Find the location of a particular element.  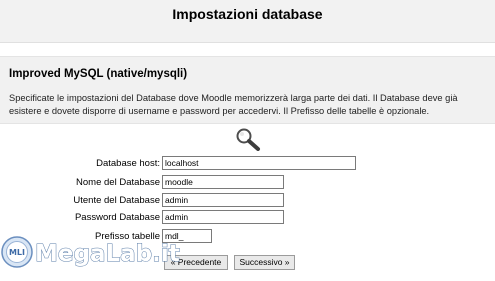

page-title: Impostazioni database is located at coordinates (247, 14).